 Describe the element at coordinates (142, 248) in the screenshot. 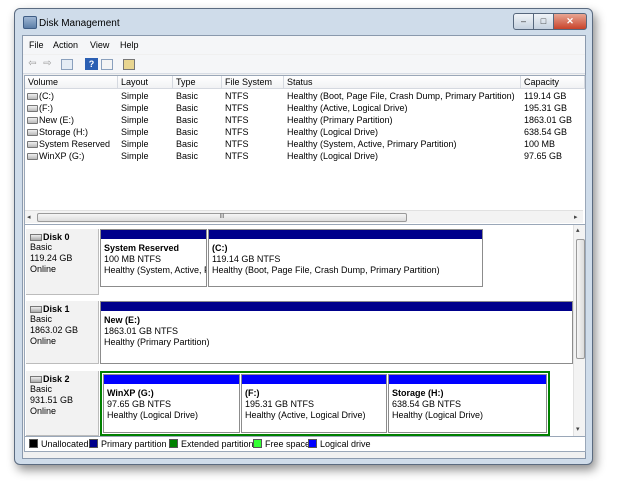

I see `partition-name: System Reserved` at that location.